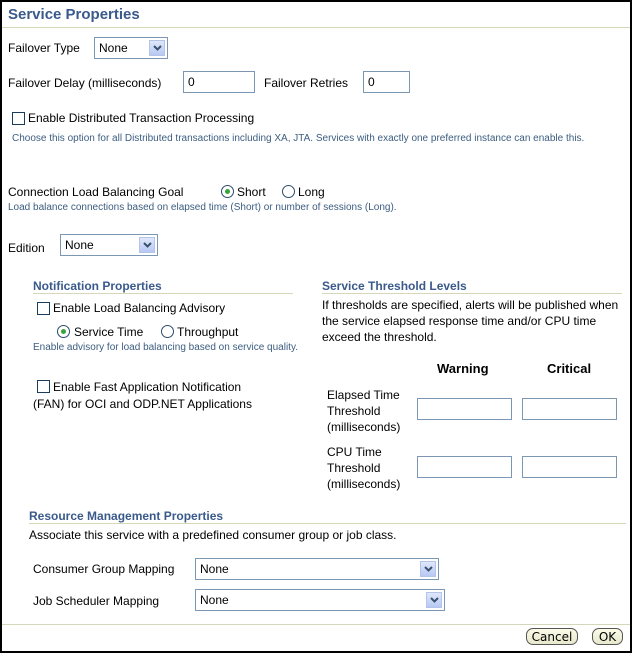 The width and height of the screenshot is (632, 653). I want to click on edition-value: None, so click(79, 245).